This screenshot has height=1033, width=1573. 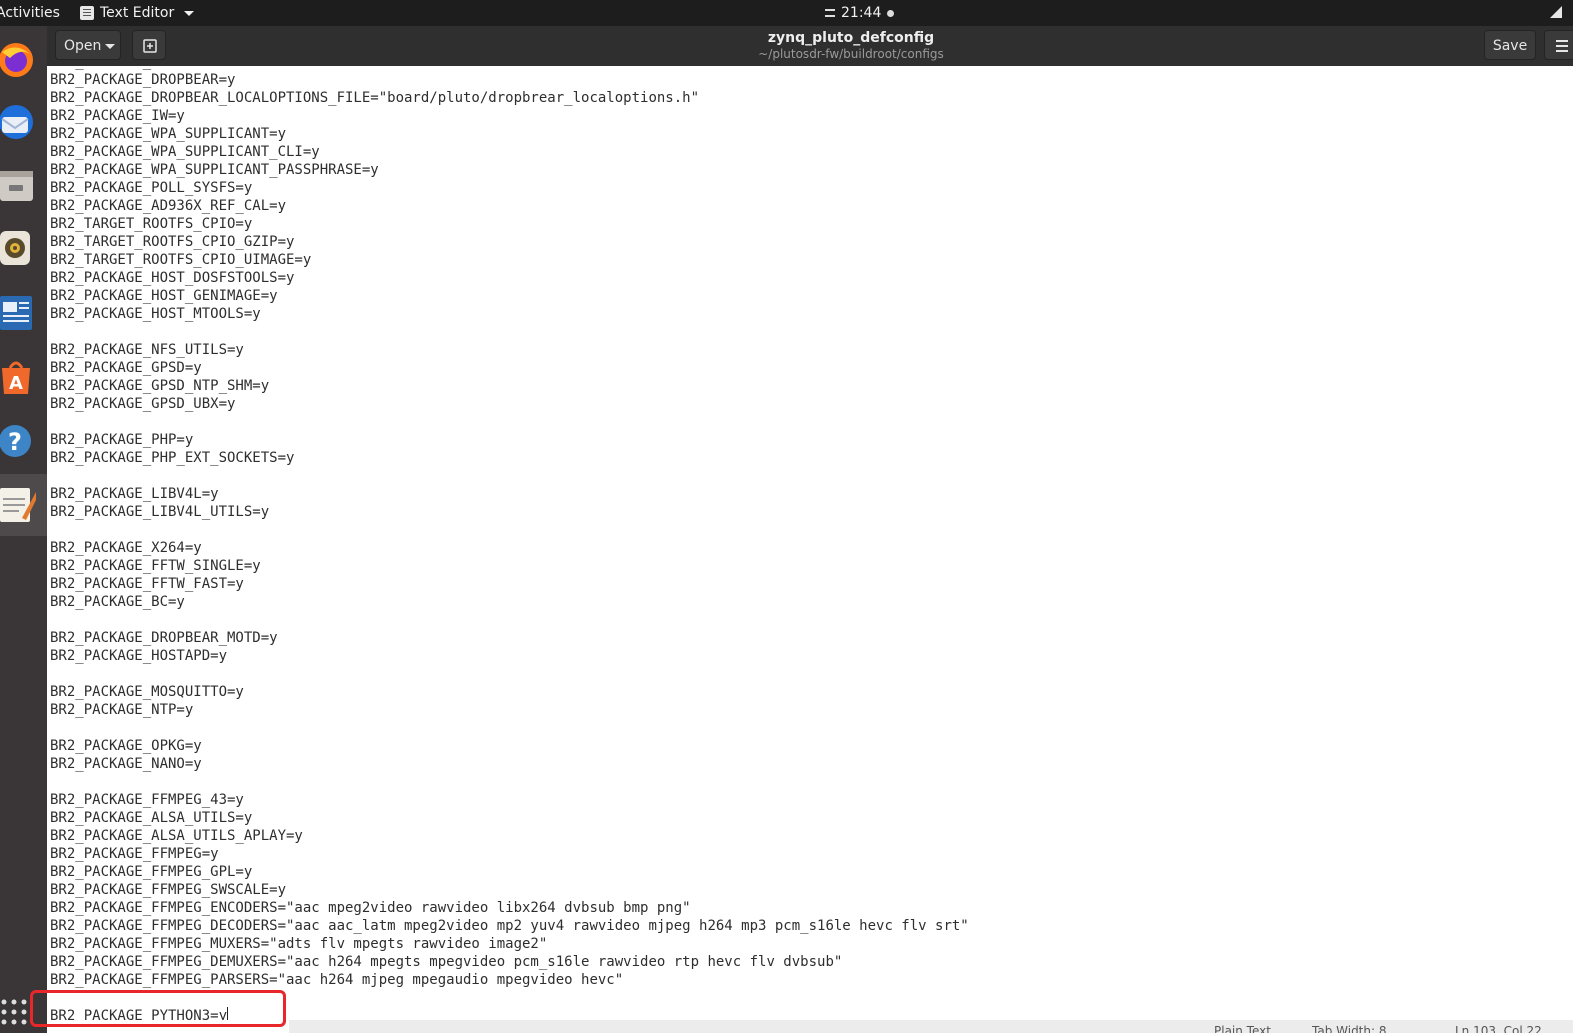 I want to click on editor-line: BR2_PACKAGE_HOSTAPD=y, so click(x=509, y=656).